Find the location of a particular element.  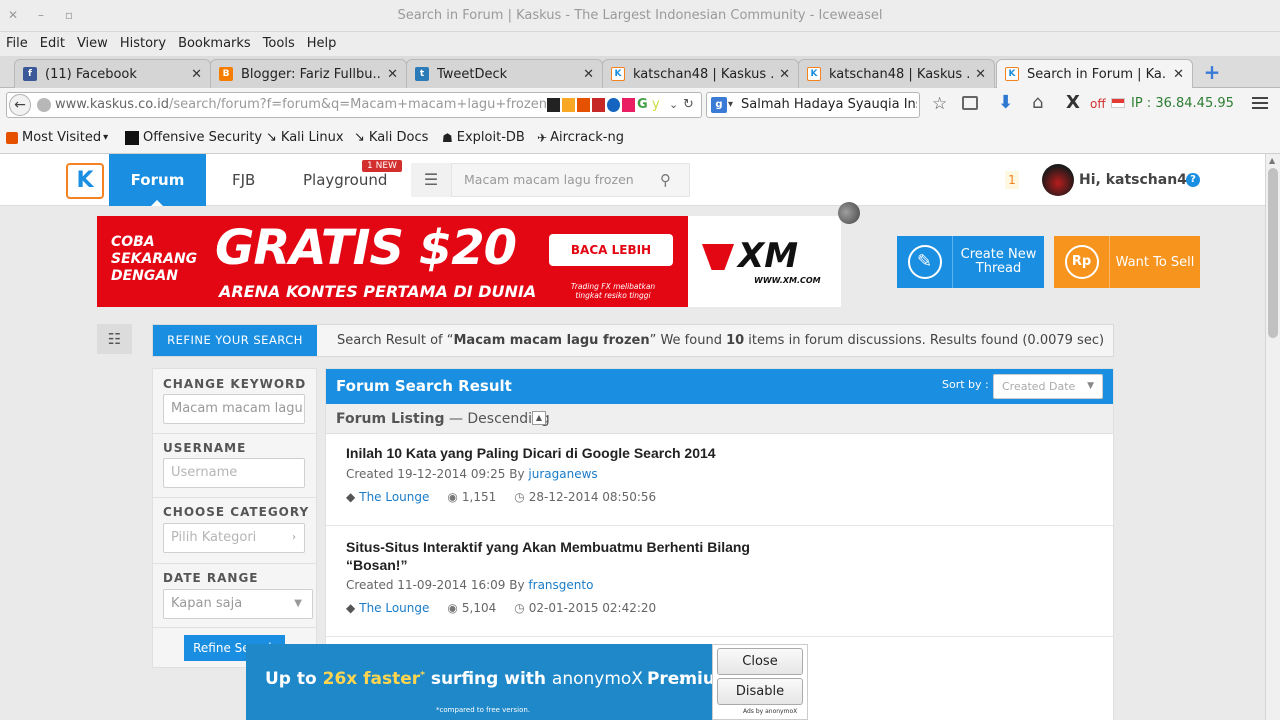

tab-blogger: B Blogger: Fariz Fullbu... ✕ is located at coordinates (308, 73).